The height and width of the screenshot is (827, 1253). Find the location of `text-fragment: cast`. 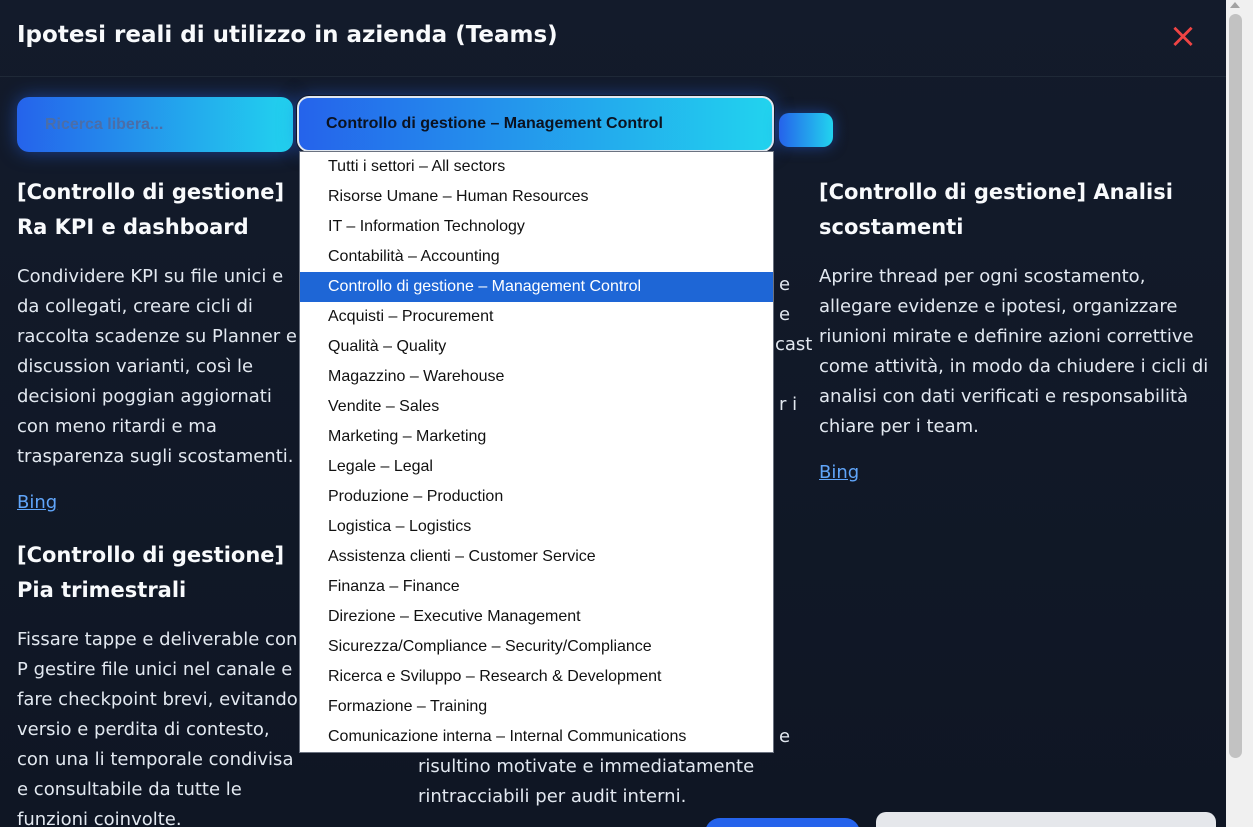

text-fragment: cast is located at coordinates (794, 344).